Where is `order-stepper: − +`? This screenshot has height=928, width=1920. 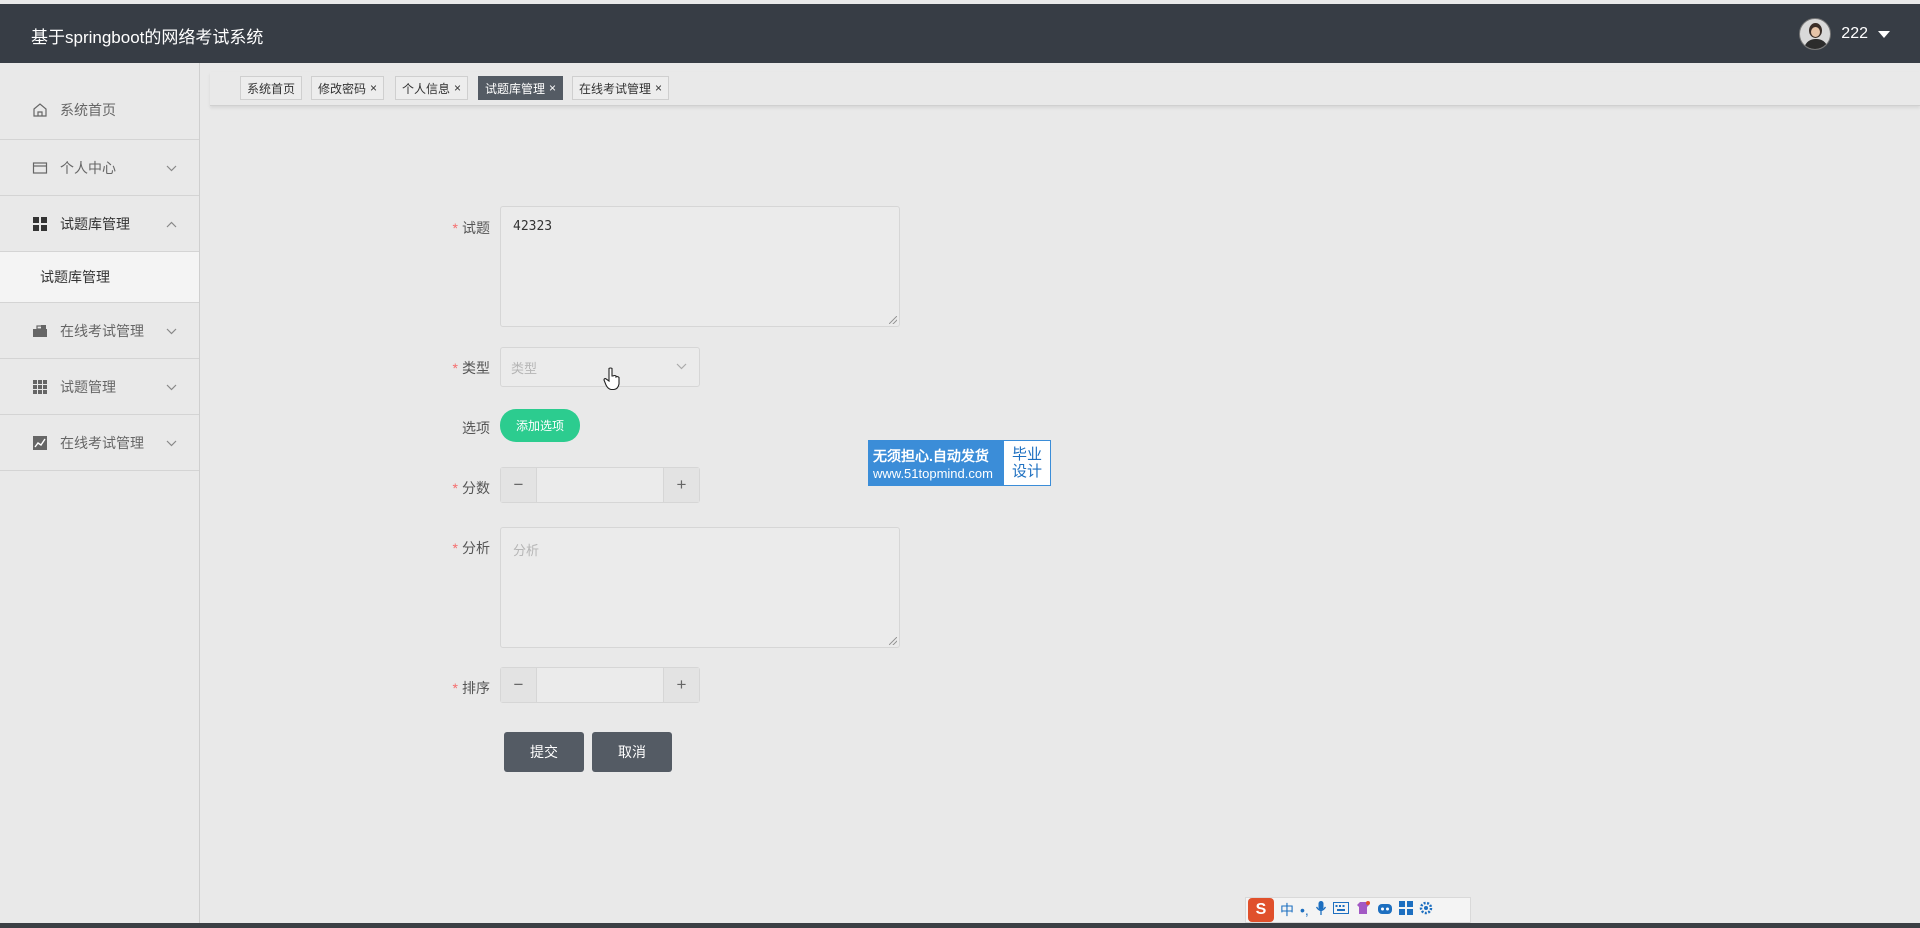
order-stepper: − + is located at coordinates (600, 685).